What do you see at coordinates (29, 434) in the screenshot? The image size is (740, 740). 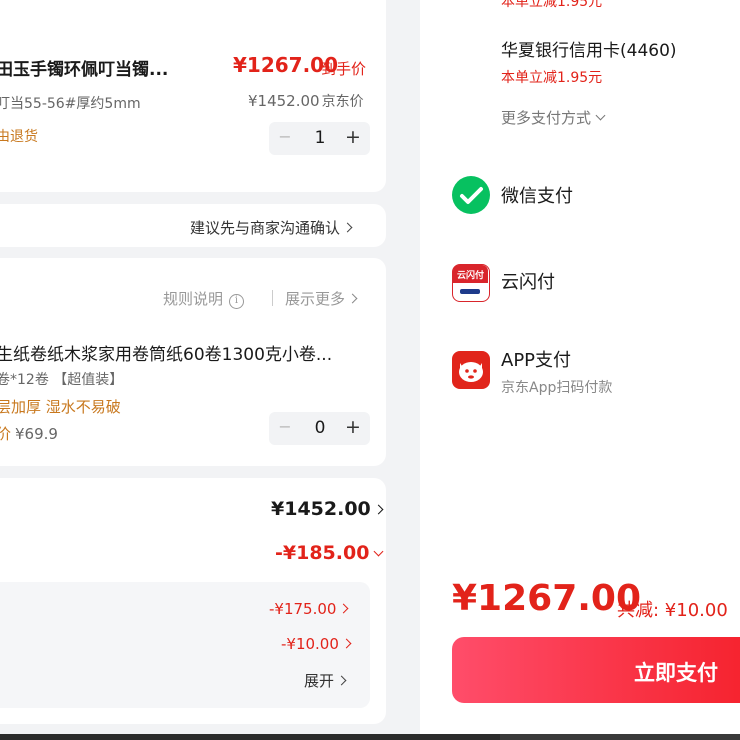 I see `product-2-price: 价 ¥69.9` at bounding box center [29, 434].